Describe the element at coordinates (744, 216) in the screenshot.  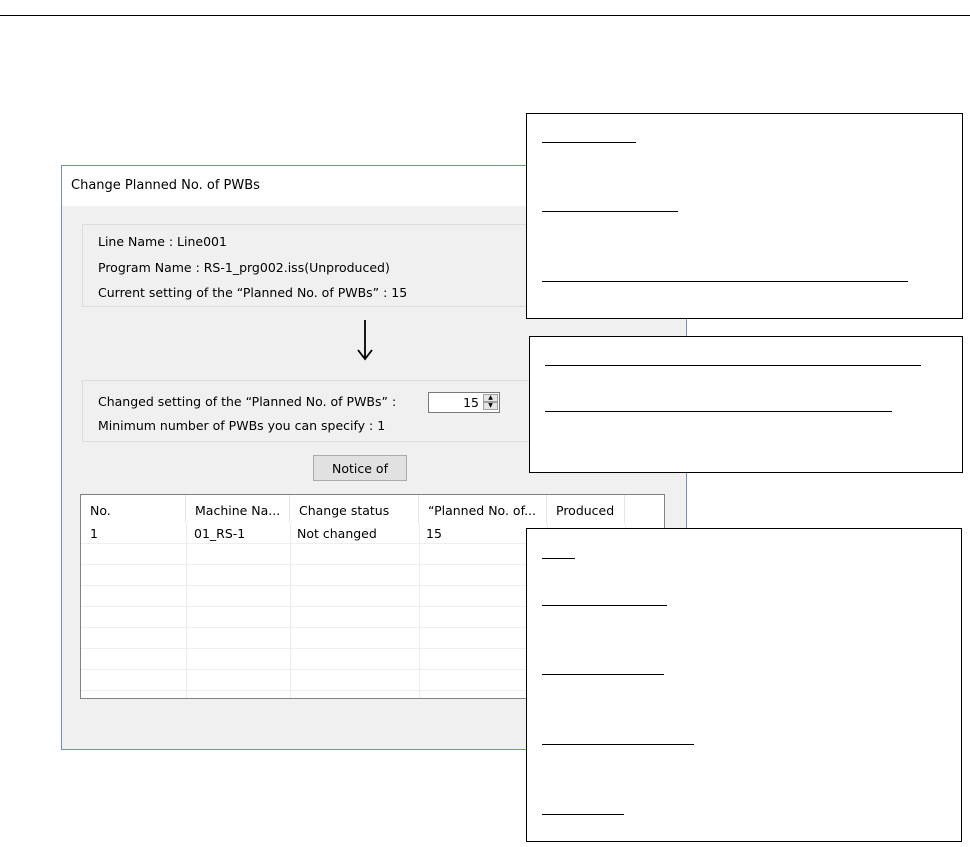
I see `callout-box-info` at that location.